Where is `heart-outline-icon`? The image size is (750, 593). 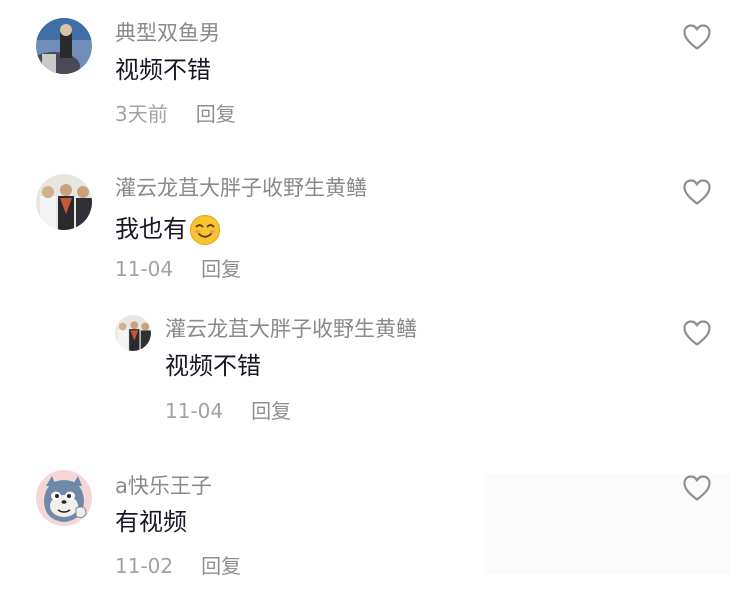 heart-outline-icon is located at coordinates (697, 488).